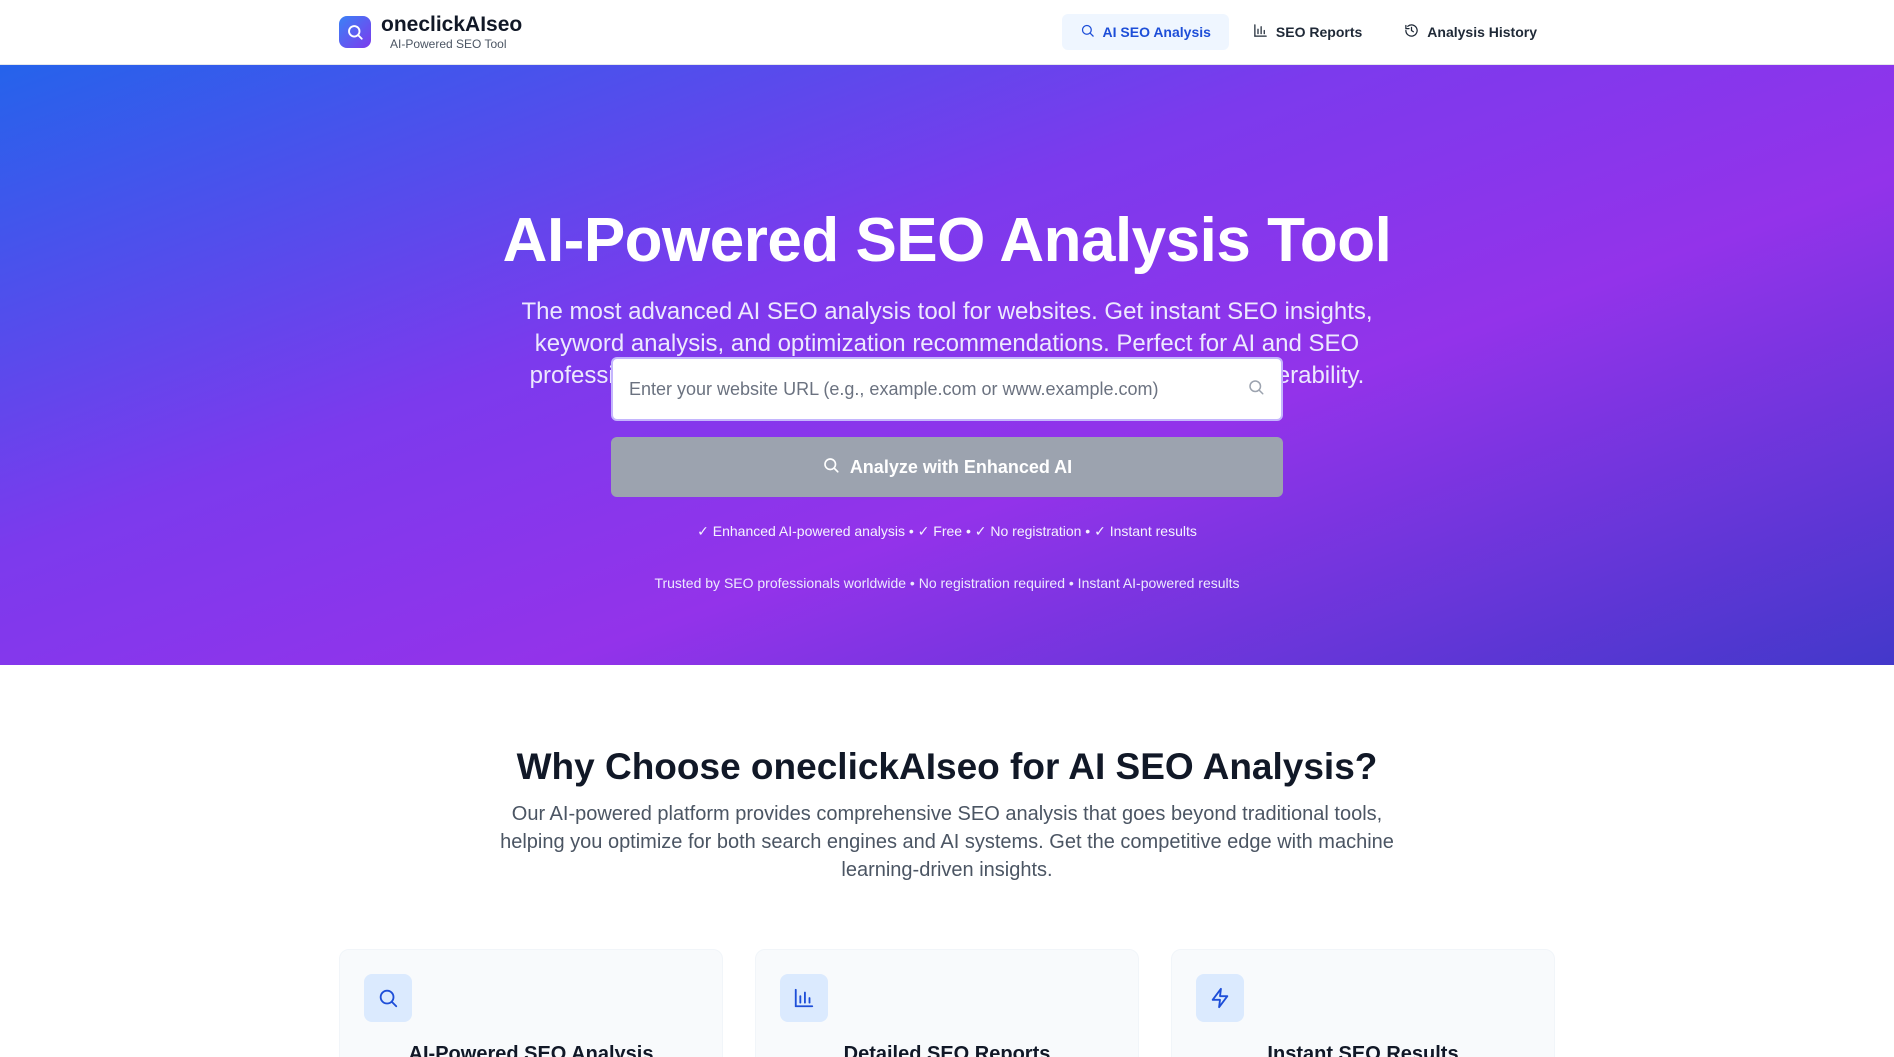 The width and height of the screenshot is (1894, 1057). Describe the element at coordinates (531, 1003) in the screenshot. I see `feature-card: AI-Powered SEO Analysis` at that location.